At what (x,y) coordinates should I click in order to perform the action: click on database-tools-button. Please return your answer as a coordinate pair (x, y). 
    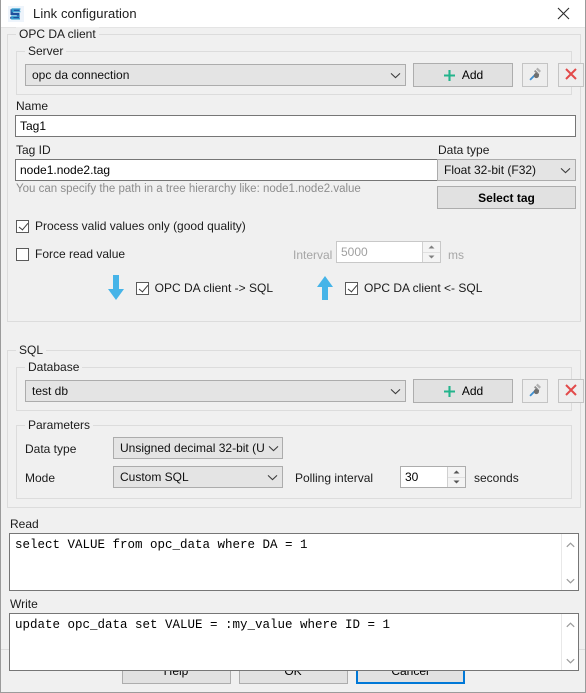
    Looking at the image, I should click on (535, 391).